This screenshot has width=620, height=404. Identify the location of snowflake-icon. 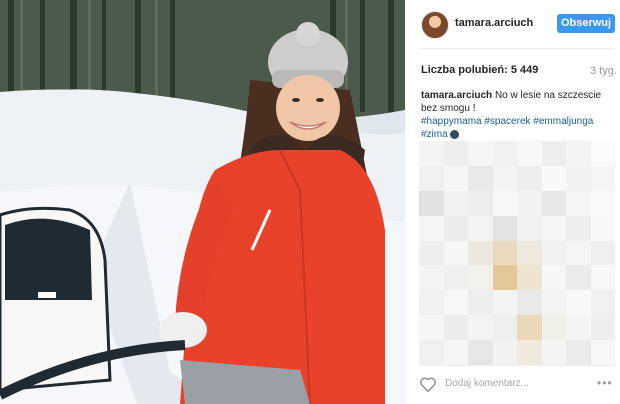
(455, 134).